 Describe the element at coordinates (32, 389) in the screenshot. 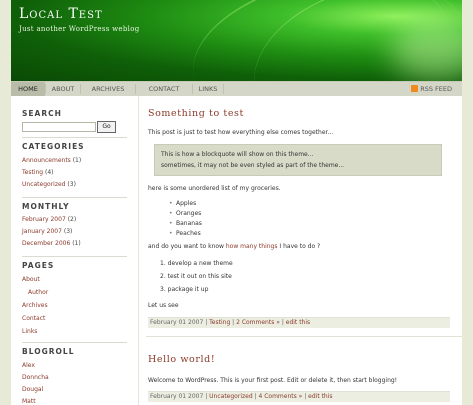

I see `blogroll-link: Dougal` at that location.